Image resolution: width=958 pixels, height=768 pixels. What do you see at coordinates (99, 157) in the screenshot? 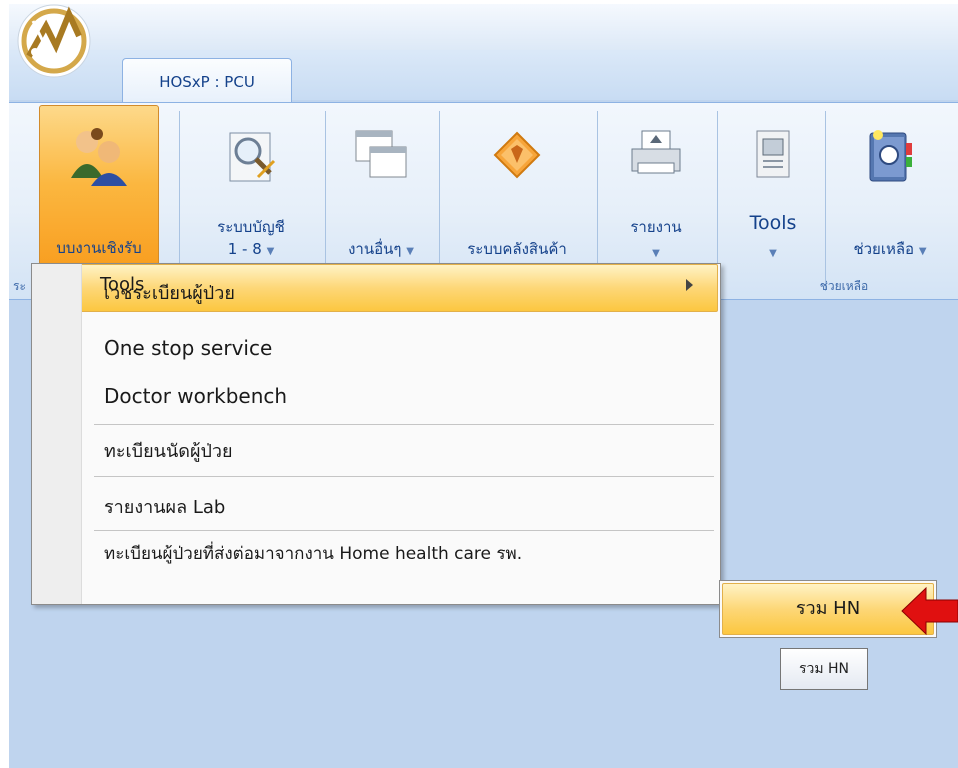
I see `users-icon` at bounding box center [99, 157].